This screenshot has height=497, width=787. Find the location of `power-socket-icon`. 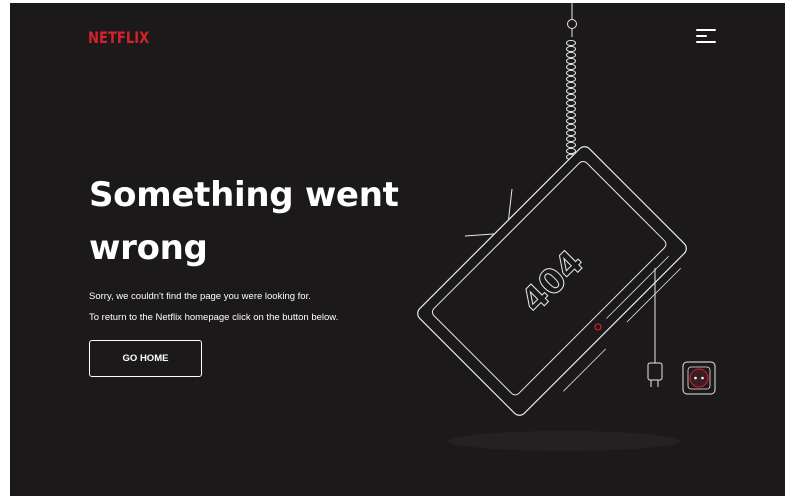

power-socket-icon is located at coordinates (699, 378).